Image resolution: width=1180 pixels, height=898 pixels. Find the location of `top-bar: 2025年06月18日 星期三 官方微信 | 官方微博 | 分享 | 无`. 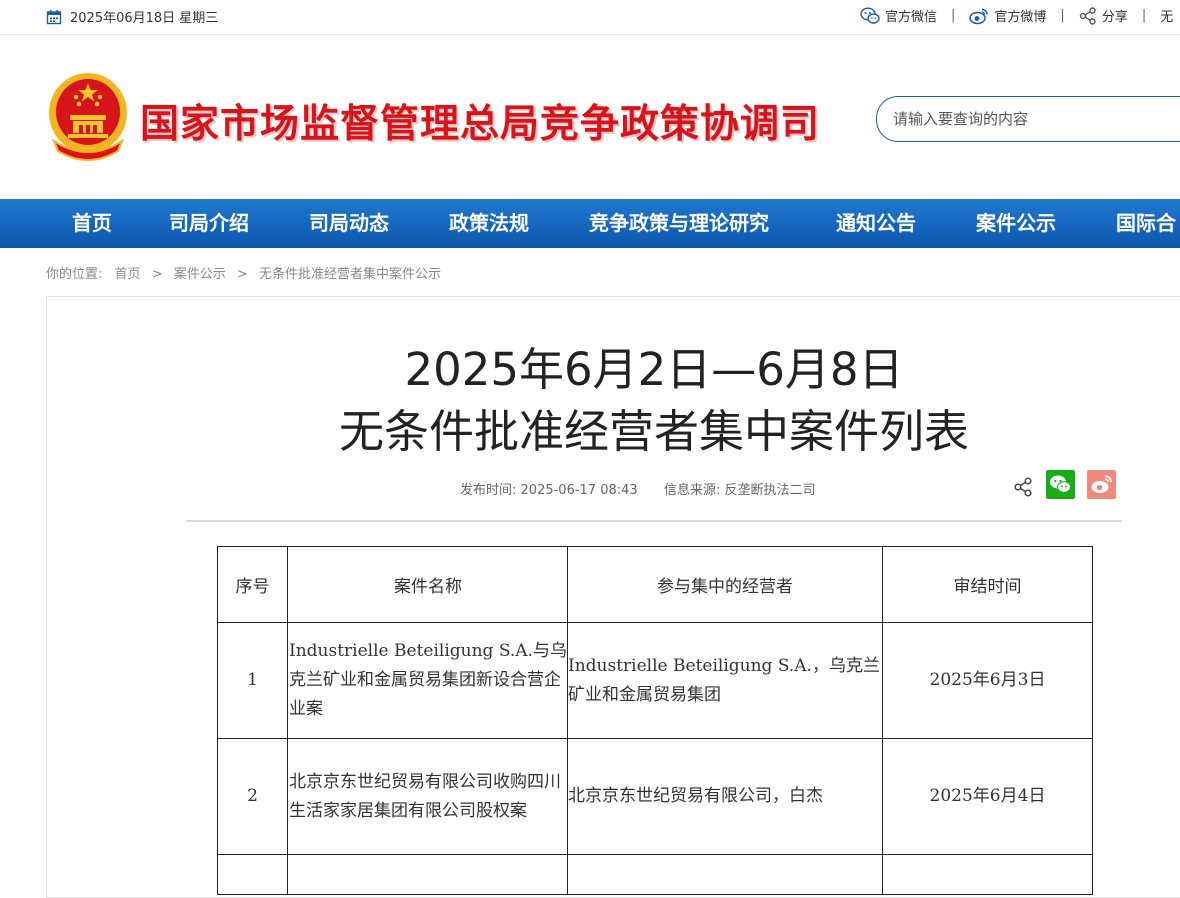

top-bar: 2025年06月18日 星期三 官方微信 | 官方微博 | 分享 | 无 is located at coordinates (590, 17).